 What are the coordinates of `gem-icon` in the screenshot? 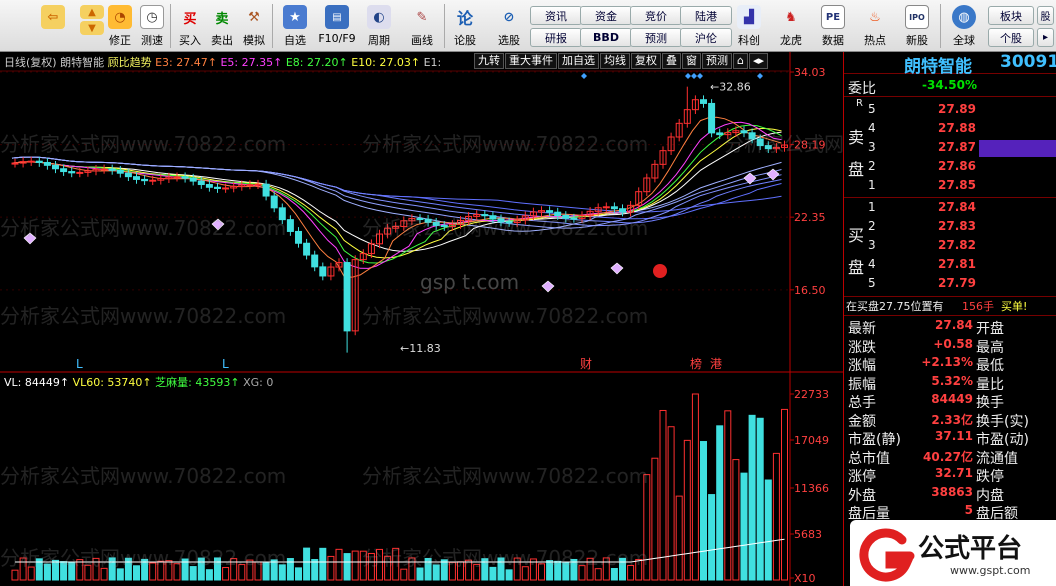 It's located at (617, 268).